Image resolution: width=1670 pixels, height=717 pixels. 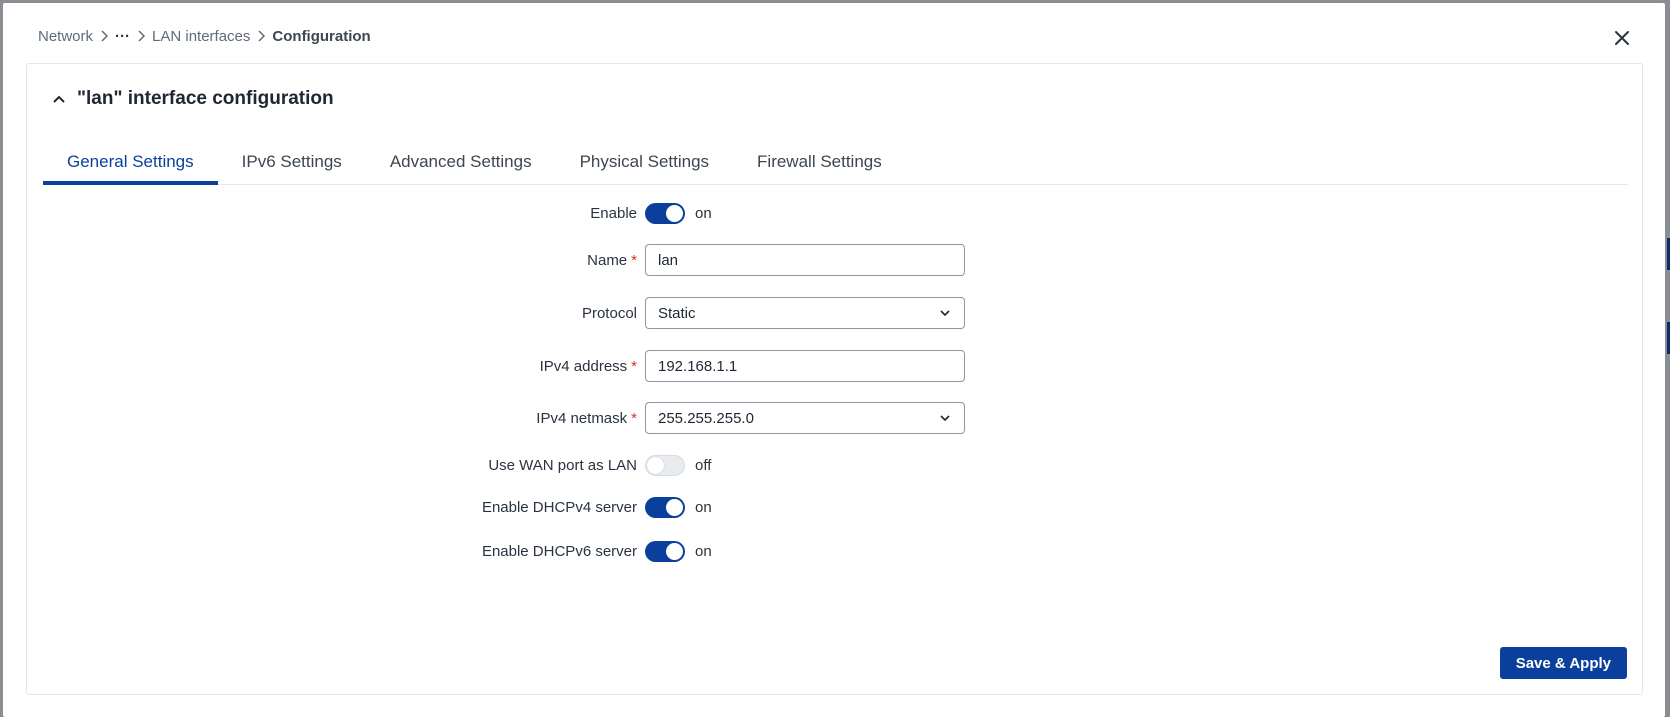 I want to click on protocol-select: Static, so click(x=805, y=313).